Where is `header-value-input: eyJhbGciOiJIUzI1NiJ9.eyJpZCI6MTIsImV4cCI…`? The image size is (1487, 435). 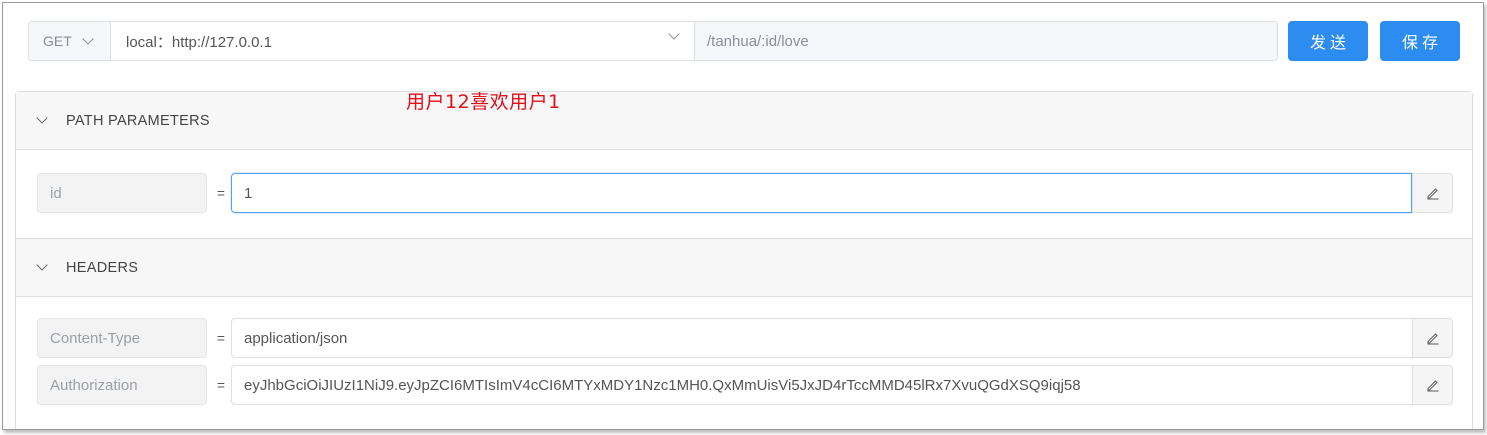 header-value-input: eyJhbGciOiJIUzI1NiJ9.eyJpZCI6MTIsImV4cCI… is located at coordinates (821, 385).